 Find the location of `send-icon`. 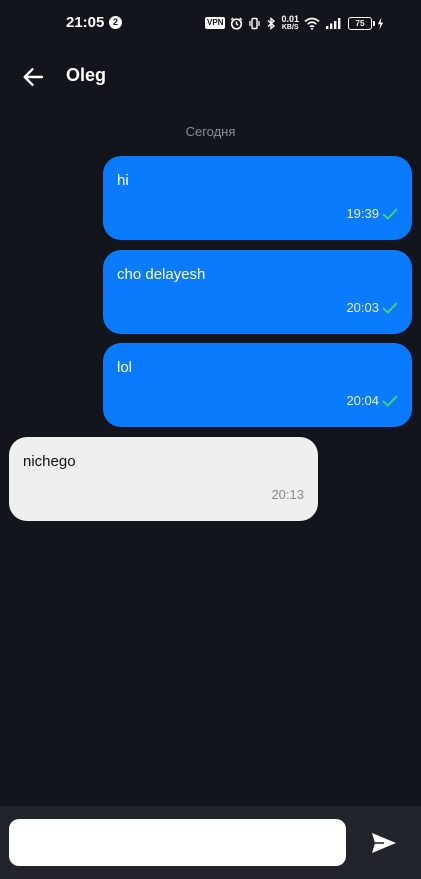

send-icon is located at coordinates (384, 843).